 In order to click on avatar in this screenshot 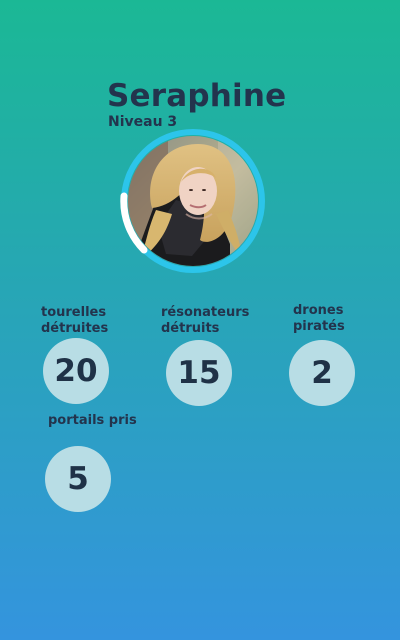, I will do `click(193, 201)`.